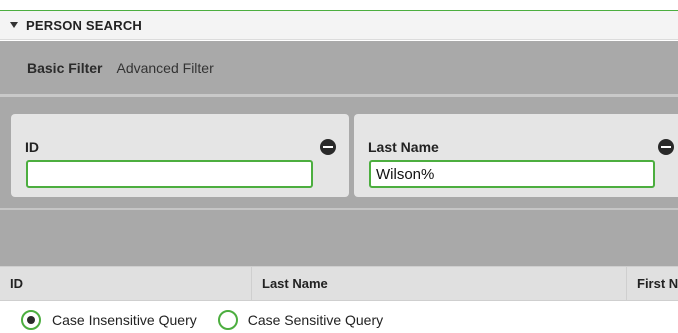 The width and height of the screenshot is (678, 333). What do you see at coordinates (339, 209) in the screenshot?
I see `filter-divider` at bounding box center [339, 209].